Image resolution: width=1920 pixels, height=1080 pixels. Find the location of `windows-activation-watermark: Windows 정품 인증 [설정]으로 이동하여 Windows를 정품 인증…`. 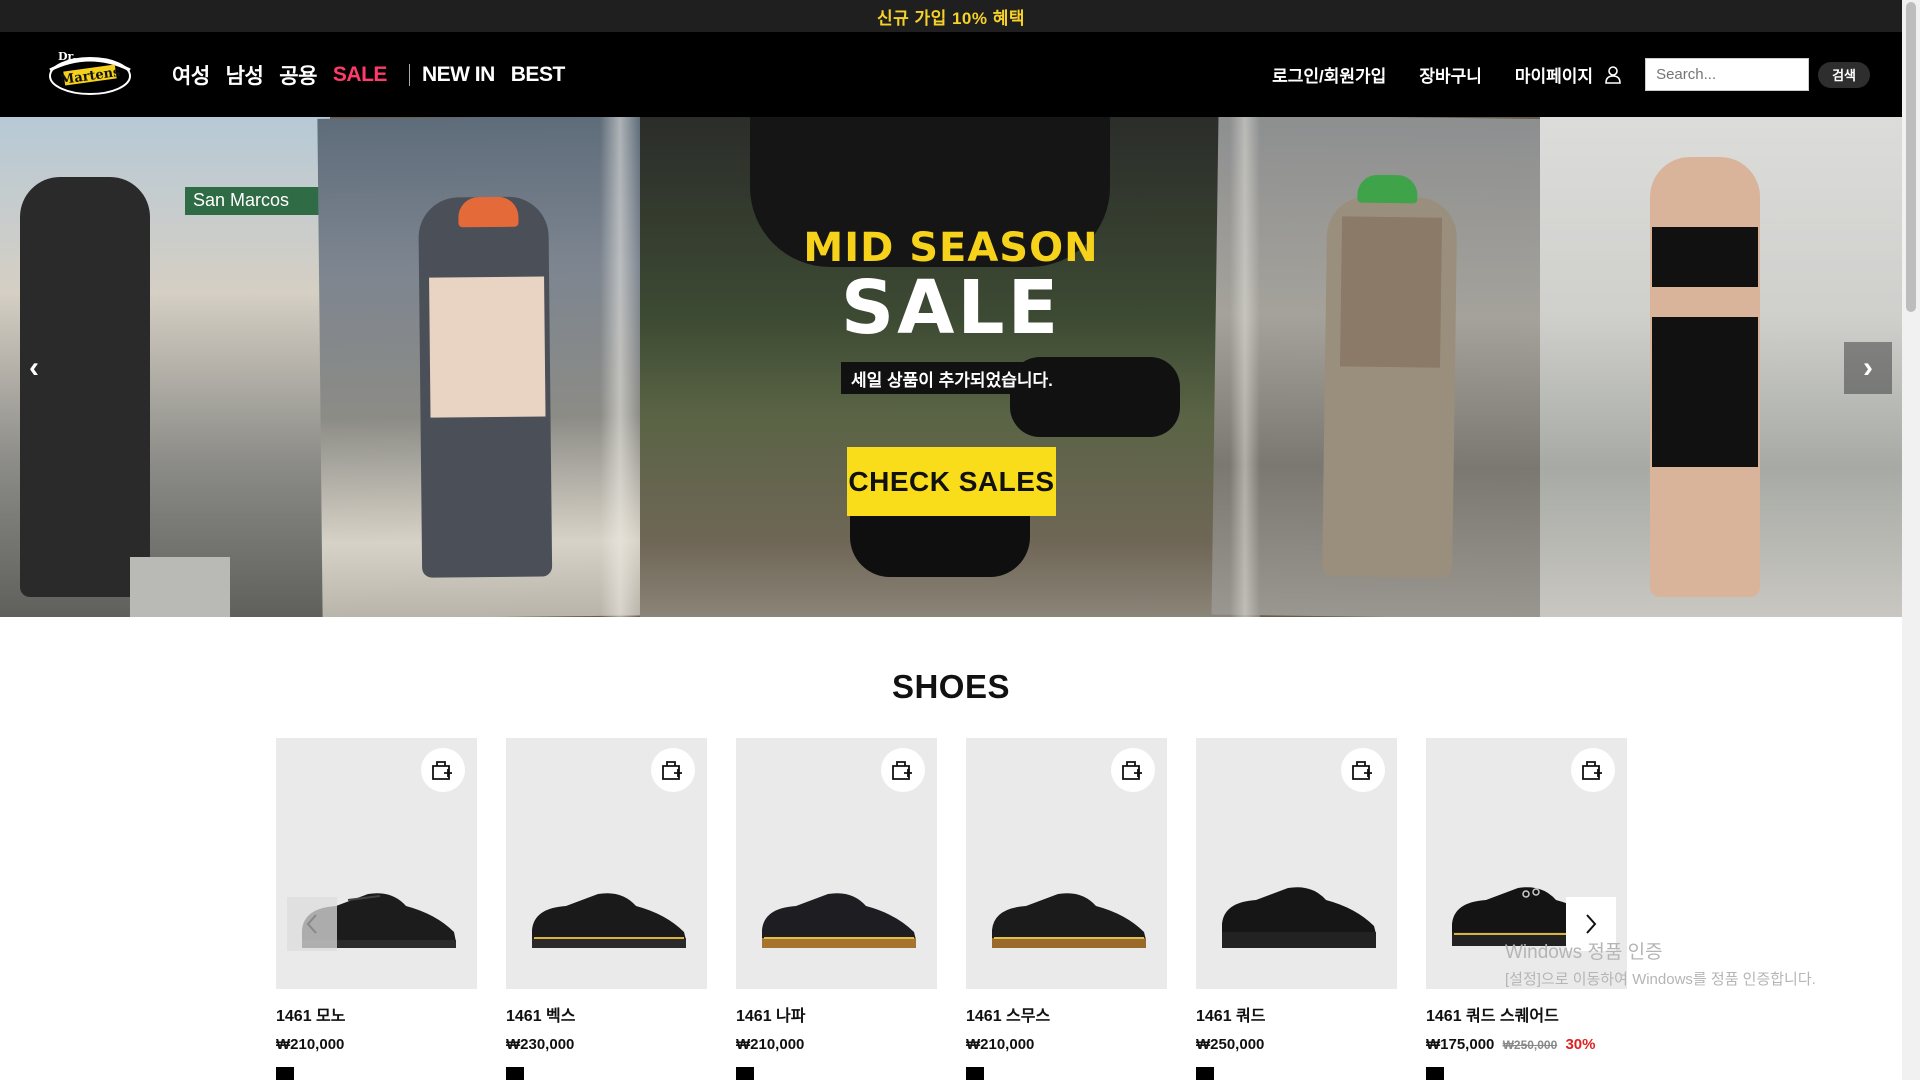

windows-activation-watermark: Windows 정품 인증 [설정]으로 이동하여 Windows를 정품 인증… is located at coordinates (1660, 963).